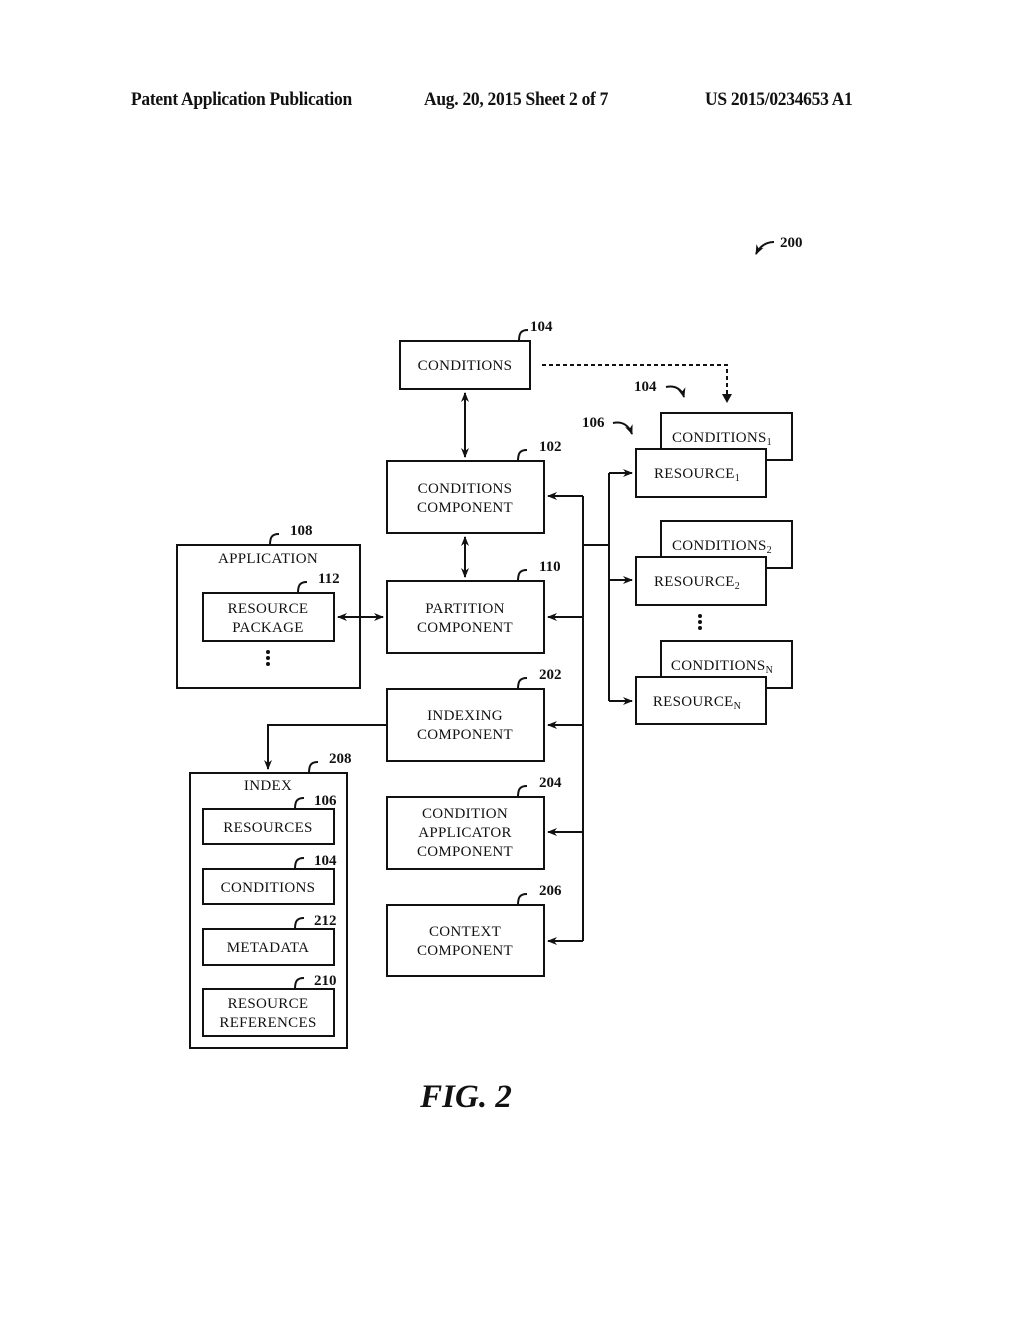 The image size is (1024, 1320). What do you see at coordinates (700, 622) in the screenshot?
I see `resource-stack-ellipsis-icon` at bounding box center [700, 622].